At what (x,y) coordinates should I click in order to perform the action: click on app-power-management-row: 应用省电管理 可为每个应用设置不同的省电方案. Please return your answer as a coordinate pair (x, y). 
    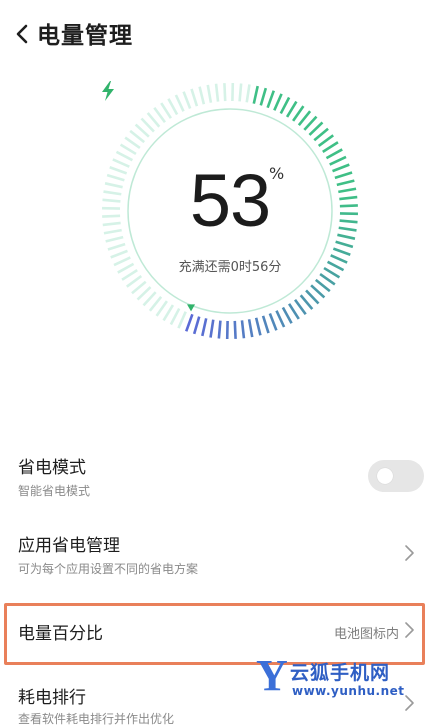
    Looking at the image, I should click on (214, 554).